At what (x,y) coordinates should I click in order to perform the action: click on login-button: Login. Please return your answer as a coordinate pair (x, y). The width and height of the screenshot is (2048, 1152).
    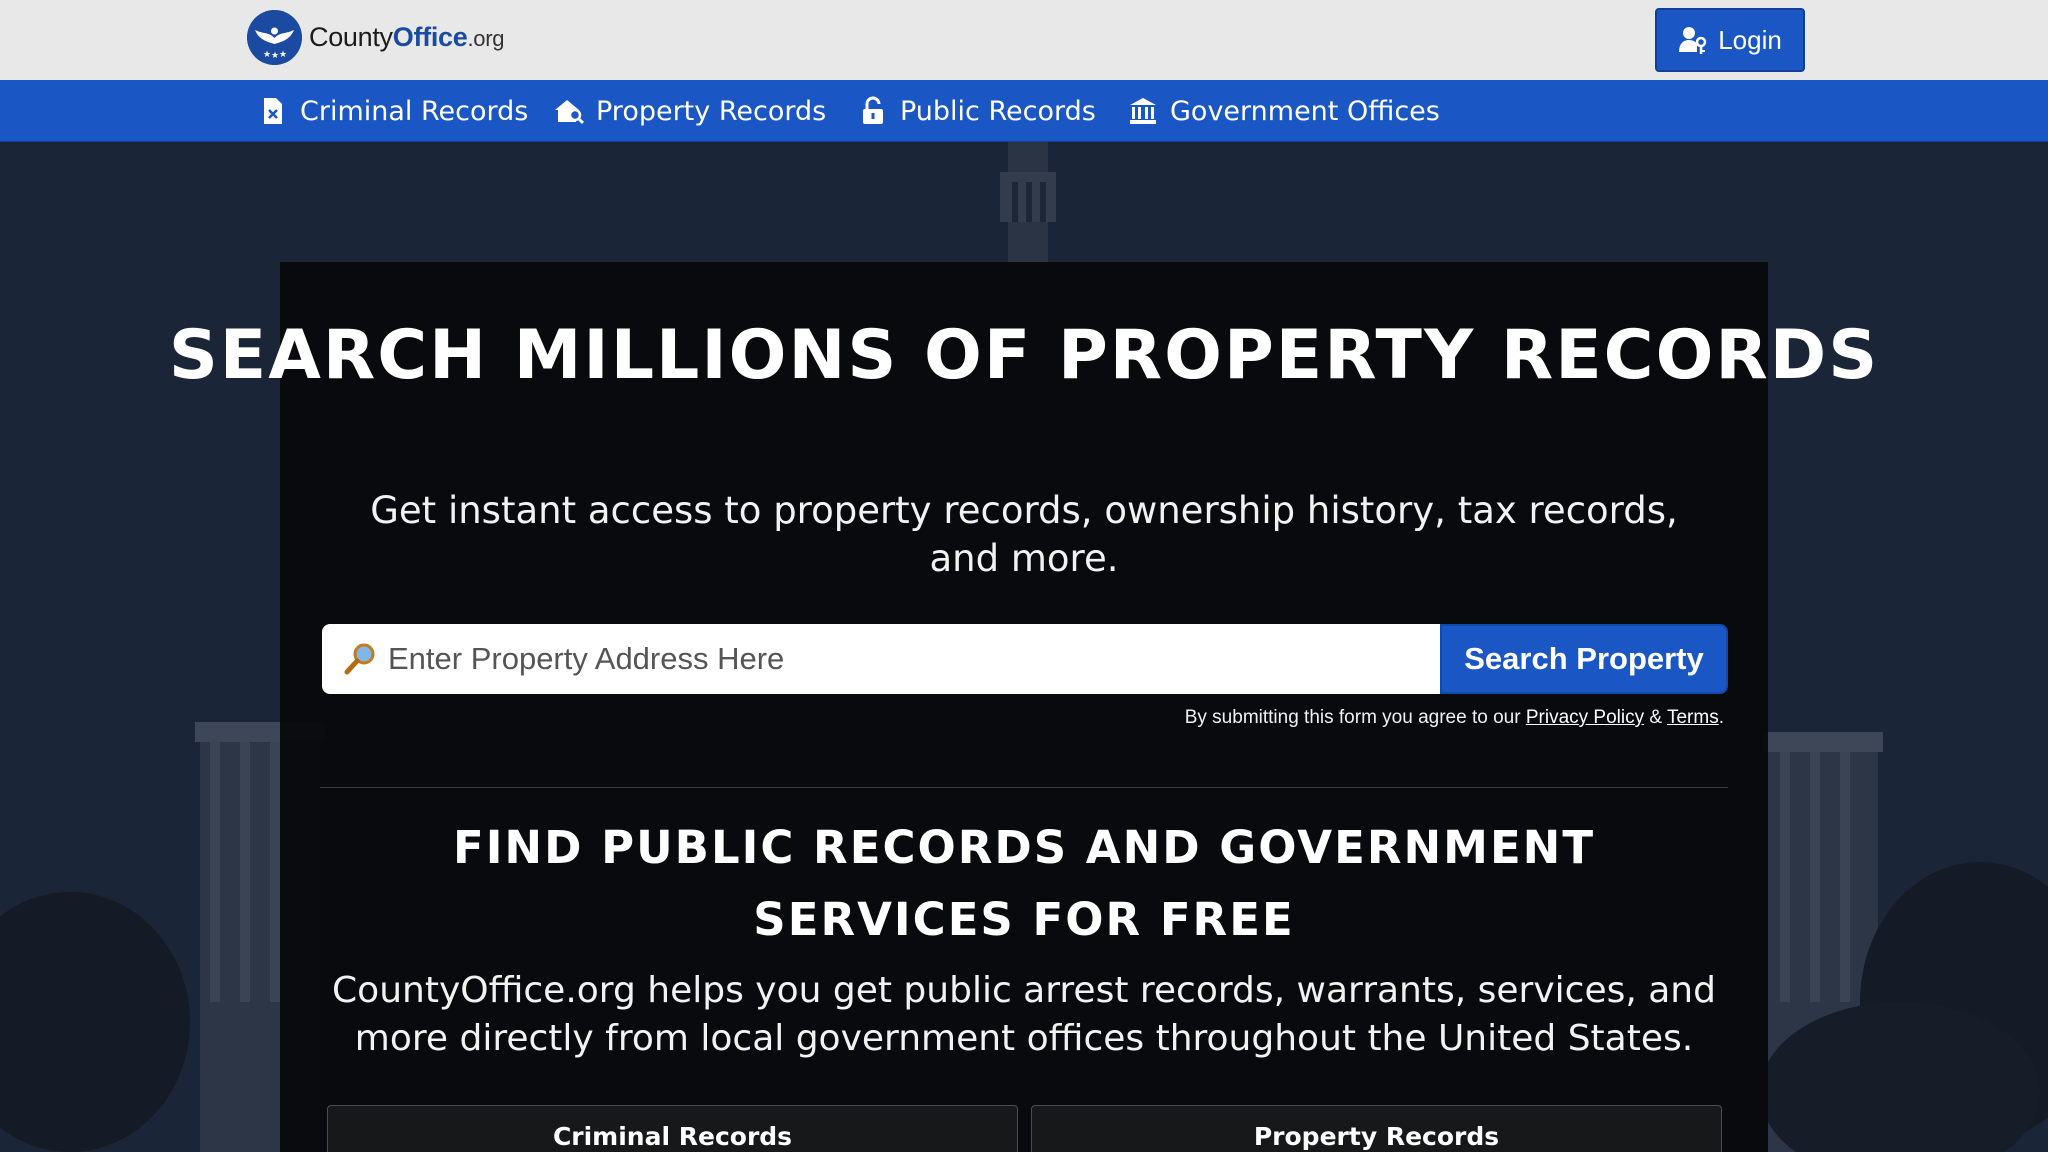
    Looking at the image, I should click on (1730, 40).